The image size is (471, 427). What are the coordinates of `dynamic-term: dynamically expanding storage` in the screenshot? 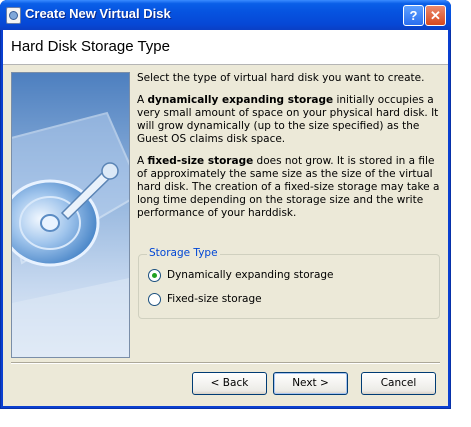 It's located at (240, 100).